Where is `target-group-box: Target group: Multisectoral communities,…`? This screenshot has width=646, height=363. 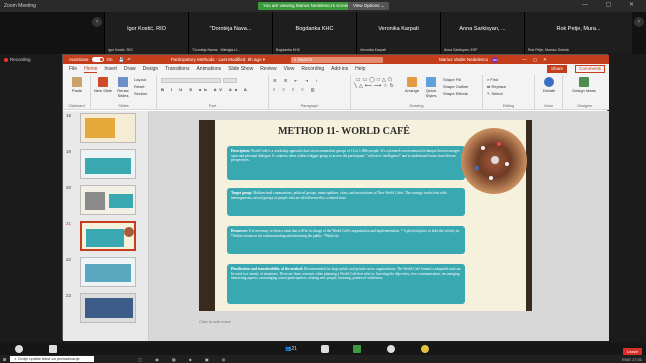 target-group-box: Target group: Multisectoral communities,… is located at coordinates (346, 202).